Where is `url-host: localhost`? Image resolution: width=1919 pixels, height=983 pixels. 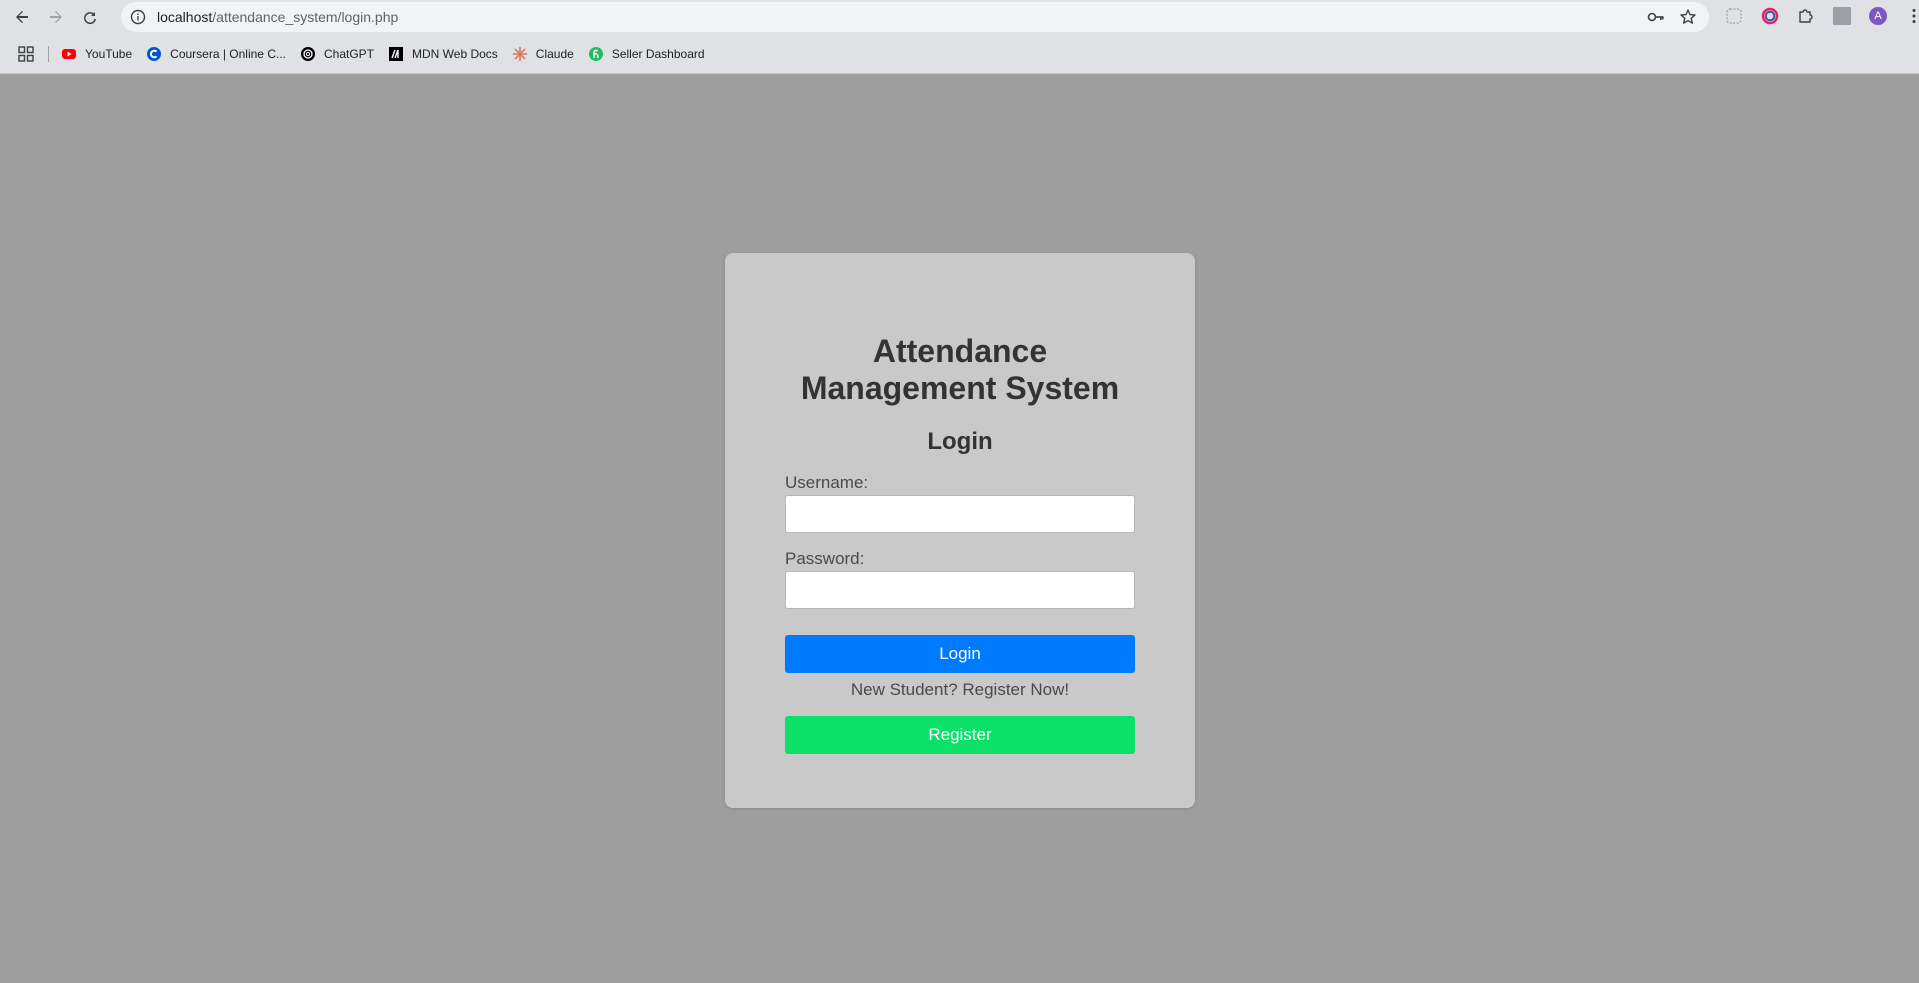
url-host: localhost is located at coordinates (185, 17).